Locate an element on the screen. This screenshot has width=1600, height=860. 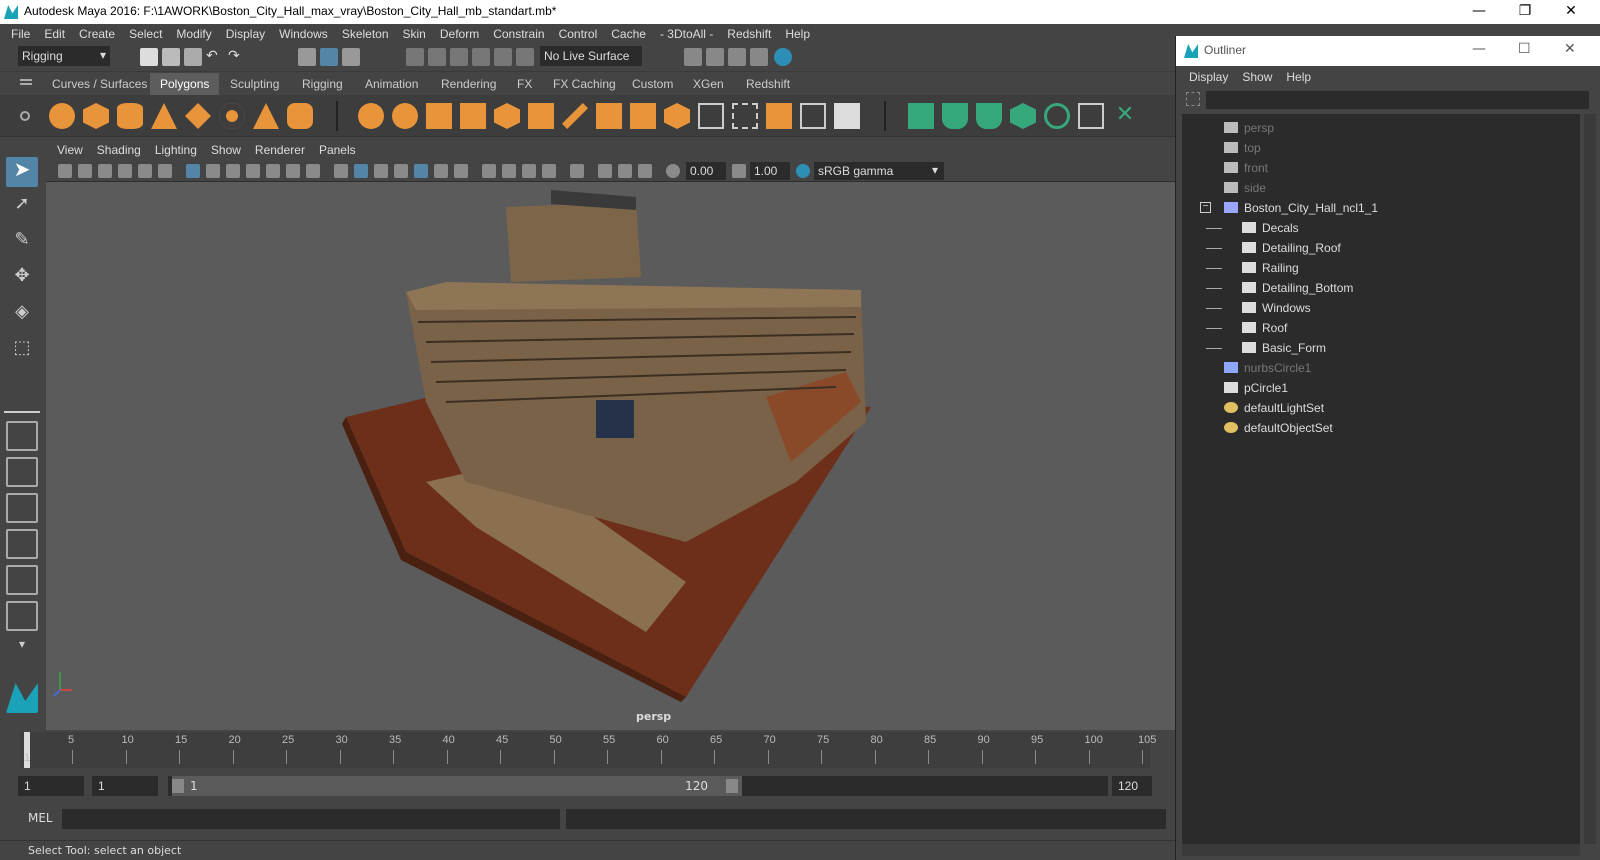
resolution-gate-icon is located at coordinates (233, 171).